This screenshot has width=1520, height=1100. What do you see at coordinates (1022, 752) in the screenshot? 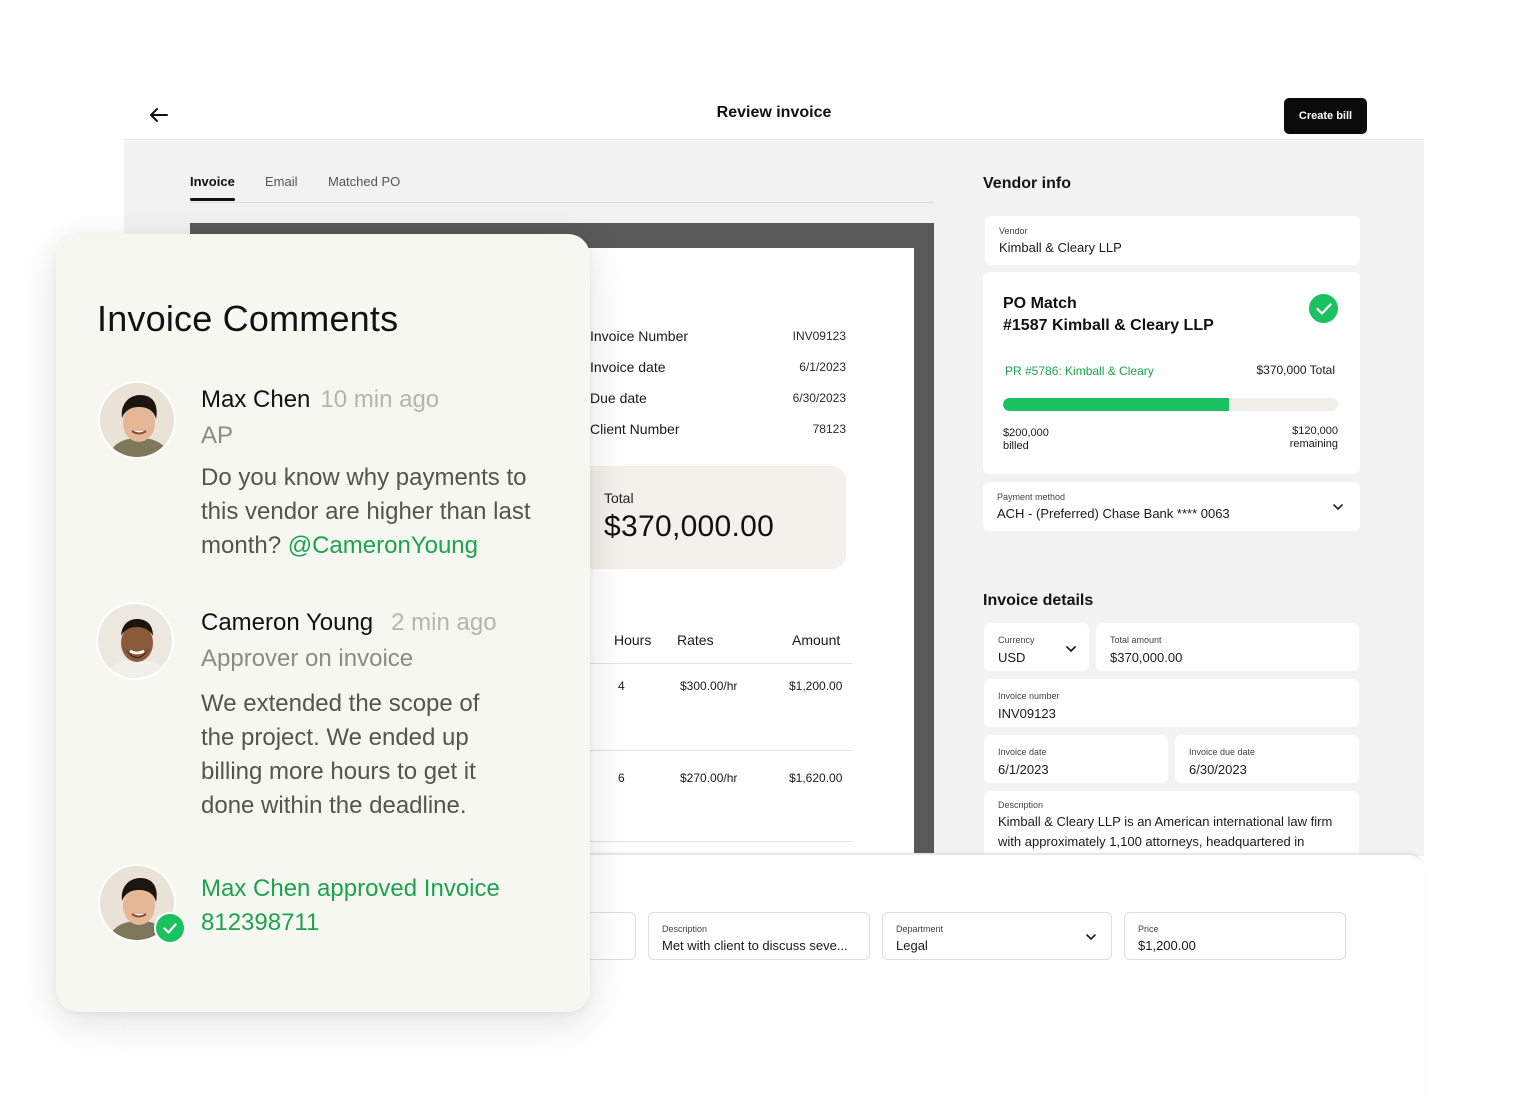
I see `invoice-date-label: Invoice date` at bounding box center [1022, 752].